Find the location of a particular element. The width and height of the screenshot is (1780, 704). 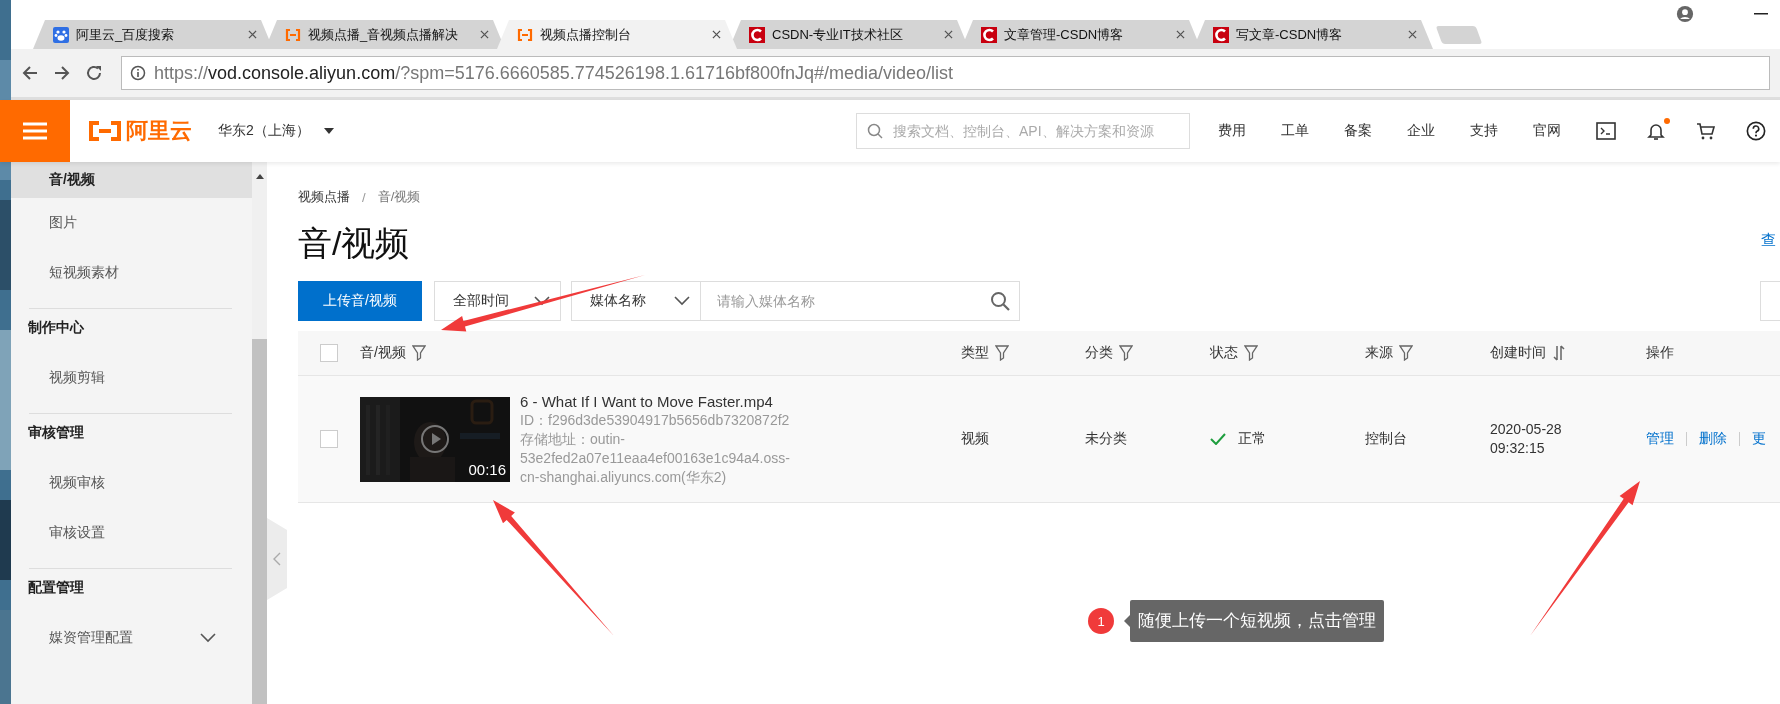

video-duration: 00:16 is located at coordinates (487, 469).